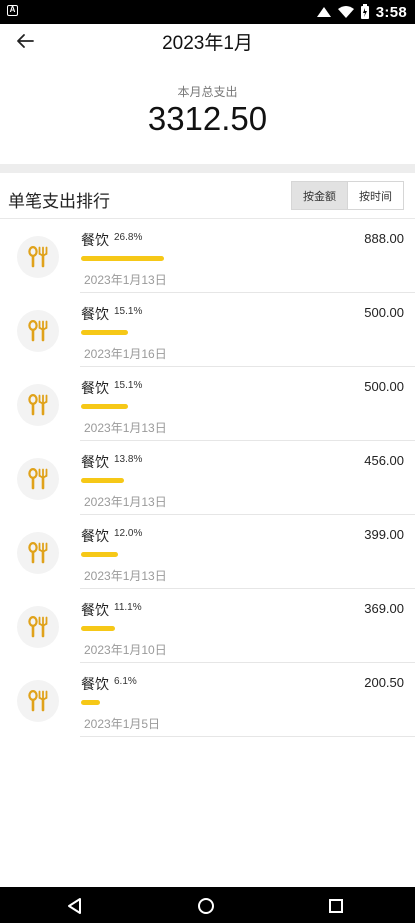 The height and width of the screenshot is (923, 415). I want to click on total-expense-label: 本月总支出, so click(207, 92).